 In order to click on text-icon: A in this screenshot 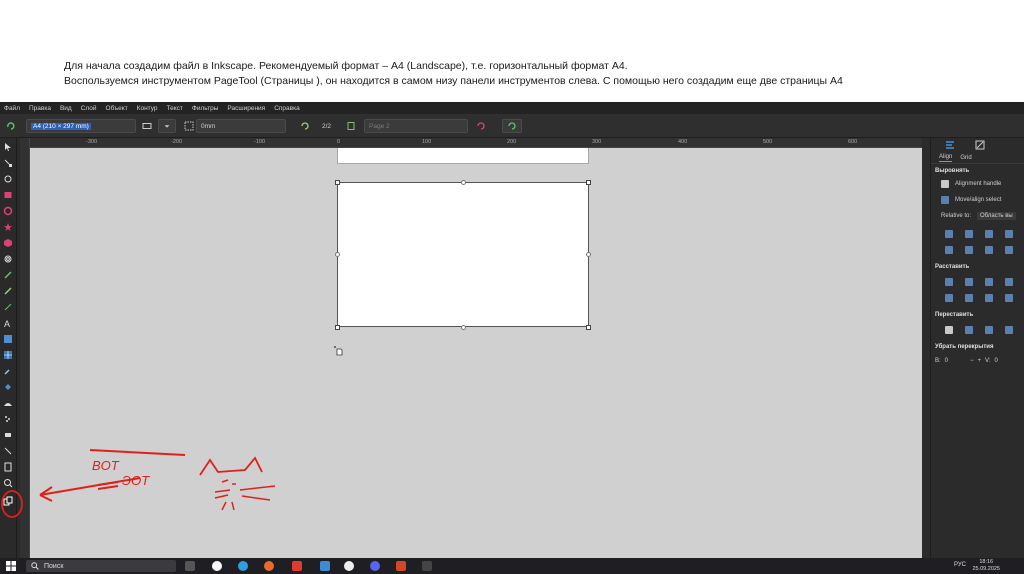, I will do `click(8, 323)`.